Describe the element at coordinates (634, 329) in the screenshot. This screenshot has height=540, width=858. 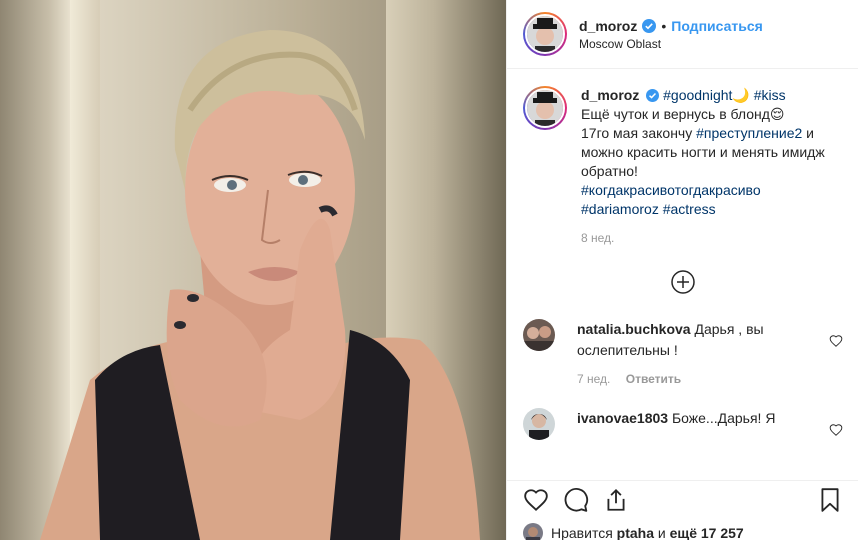
I see `commenter-username: natalia.buchkova` at that location.